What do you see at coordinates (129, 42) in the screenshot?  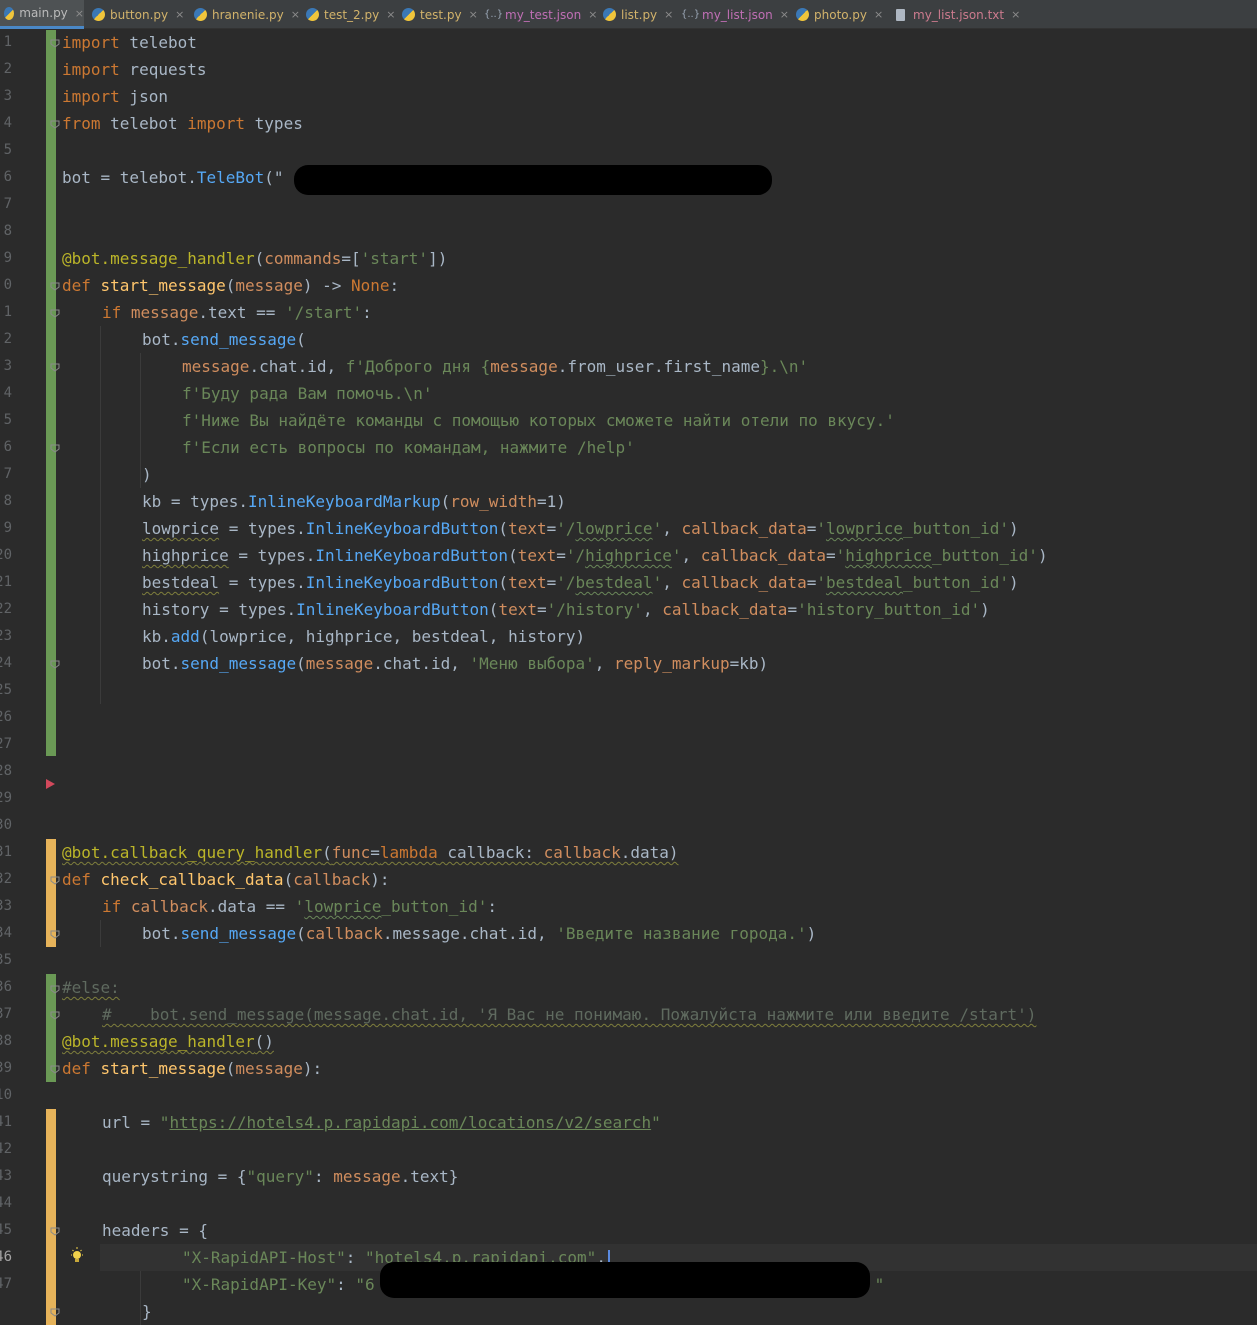 I see `code-line: import telebot` at bounding box center [129, 42].